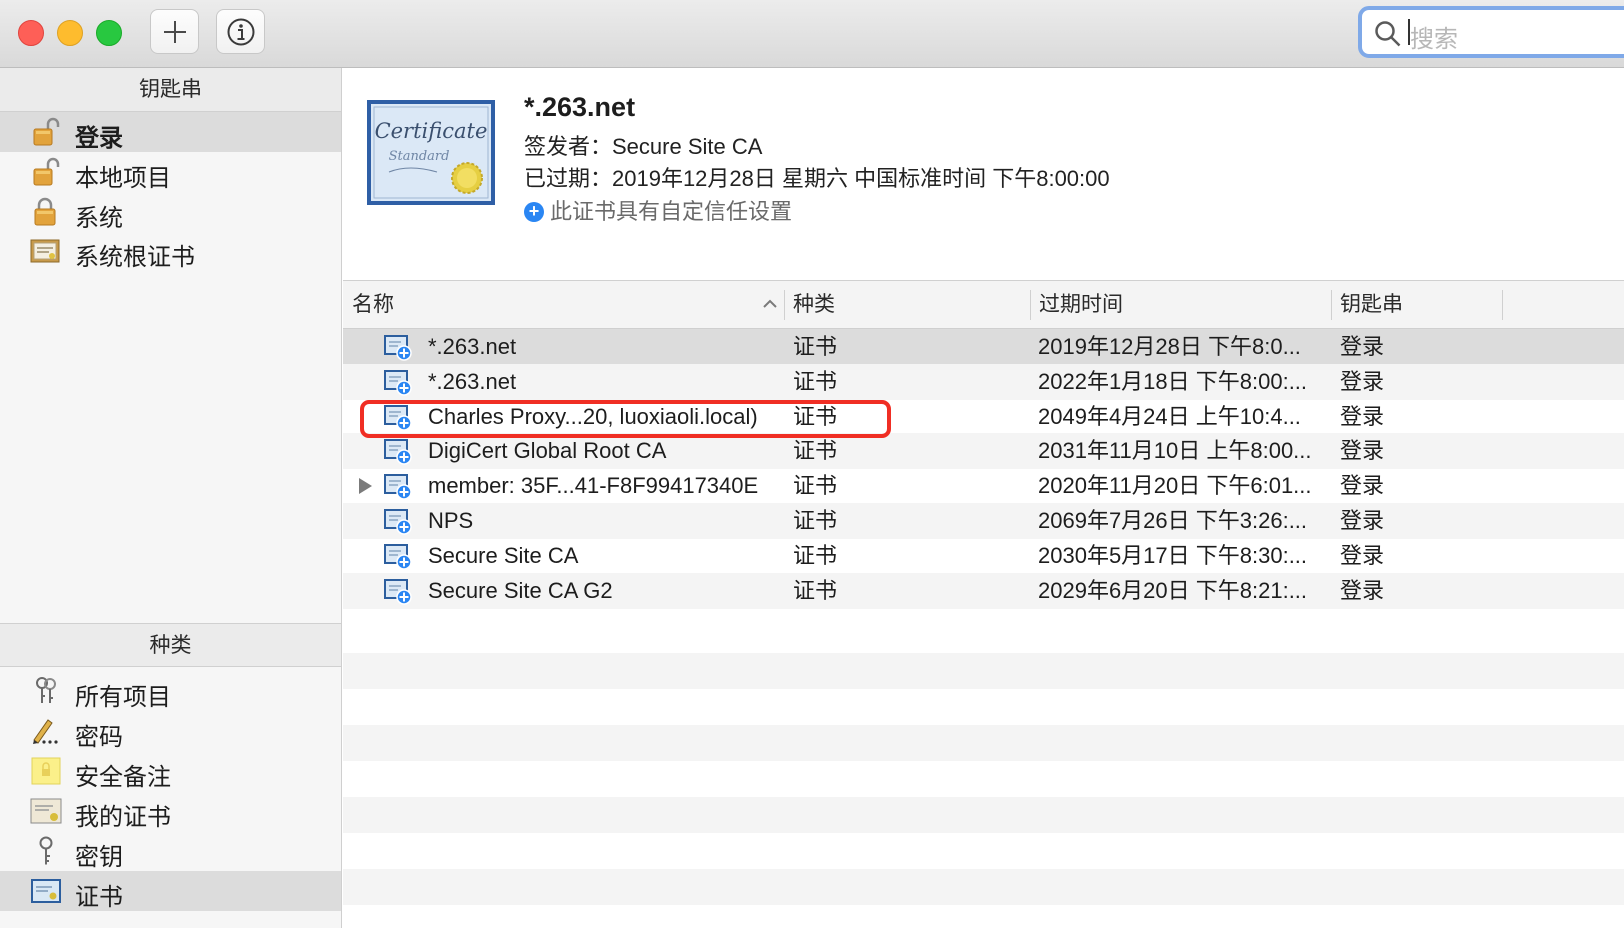  Describe the element at coordinates (983, 347) in the screenshot. I see `table-row: *.263.net 证书 2019年12月28日 下午8:0... 登录` at that location.